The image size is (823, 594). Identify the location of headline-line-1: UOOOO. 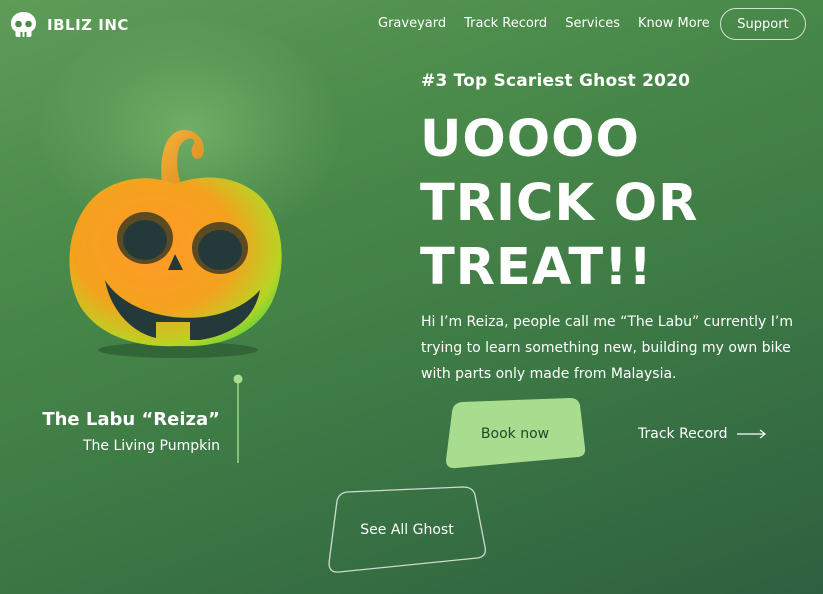
(530, 139).